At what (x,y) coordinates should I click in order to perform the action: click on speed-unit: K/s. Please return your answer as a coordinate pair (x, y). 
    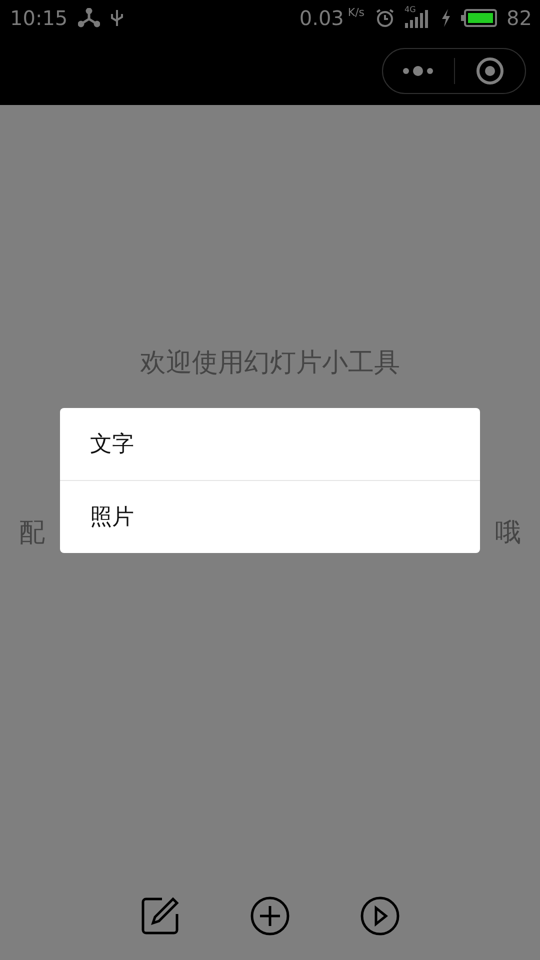
    Looking at the image, I should click on (356, 12).